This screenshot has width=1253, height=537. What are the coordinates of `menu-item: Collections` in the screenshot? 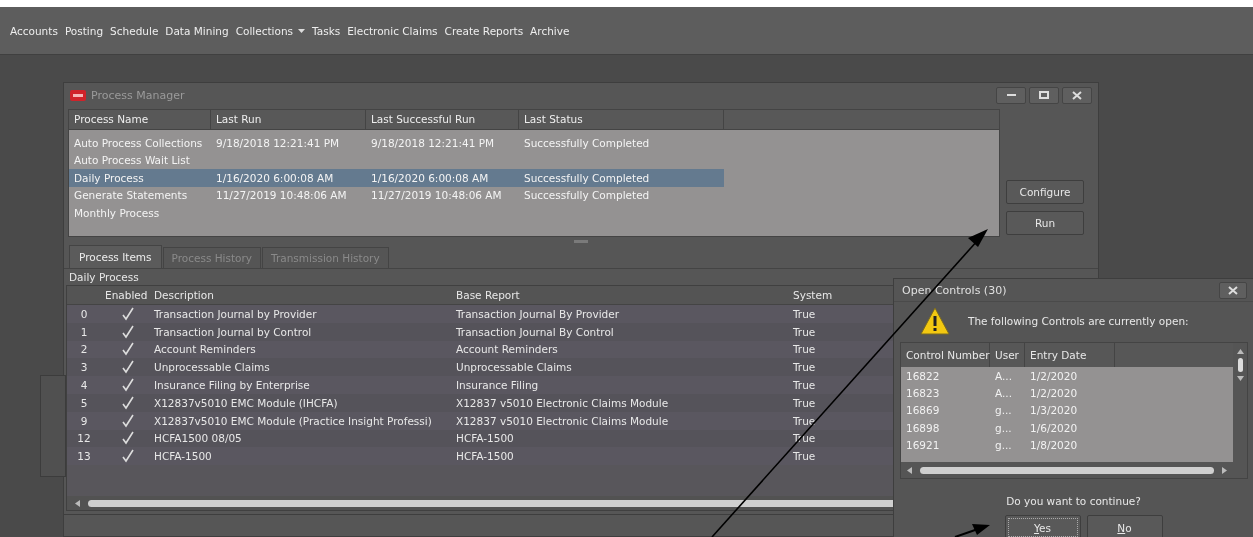 It's located at (270, 30).